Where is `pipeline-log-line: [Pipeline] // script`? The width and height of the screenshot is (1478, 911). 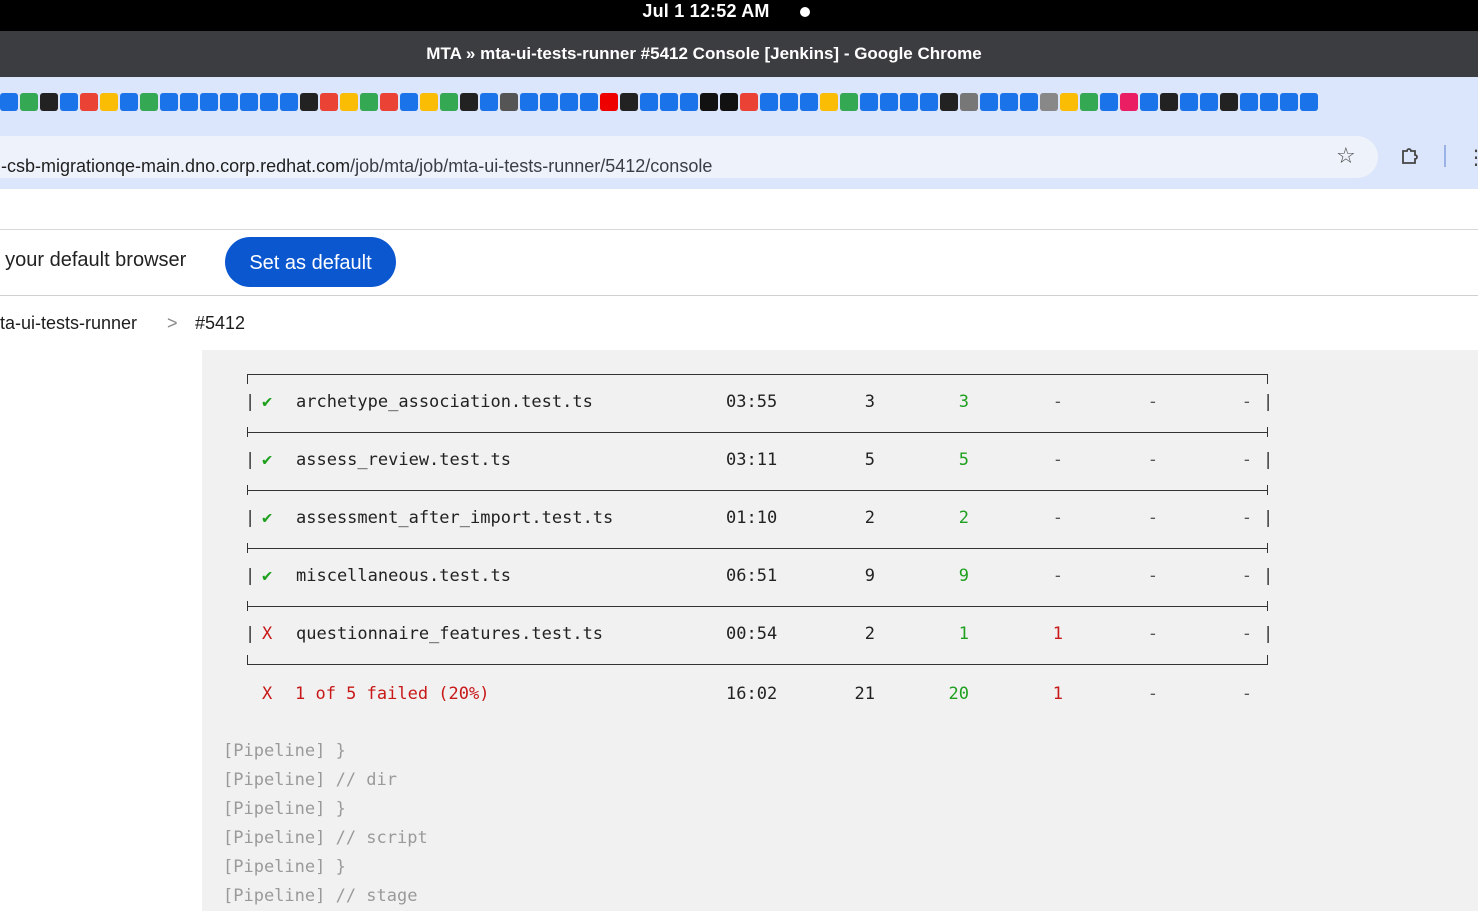
pipeline-log-line: [Pipeline] // script is located at coordinates (325, 838).